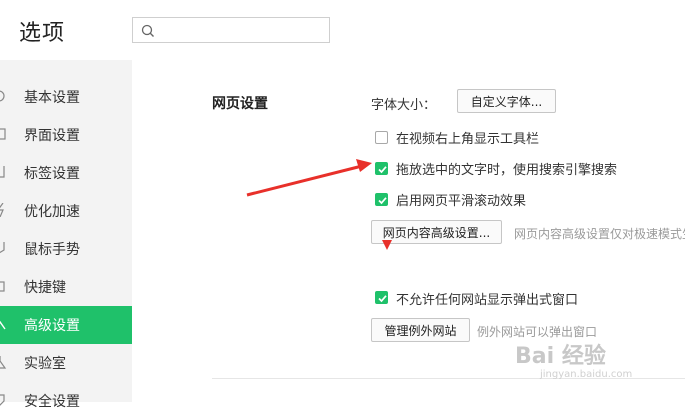 This screenshot has width=685, height=420. Describe the element at coordinates (52, 326) in the screenshot. I see `sidebar-item-label: 高级设置` at that location.